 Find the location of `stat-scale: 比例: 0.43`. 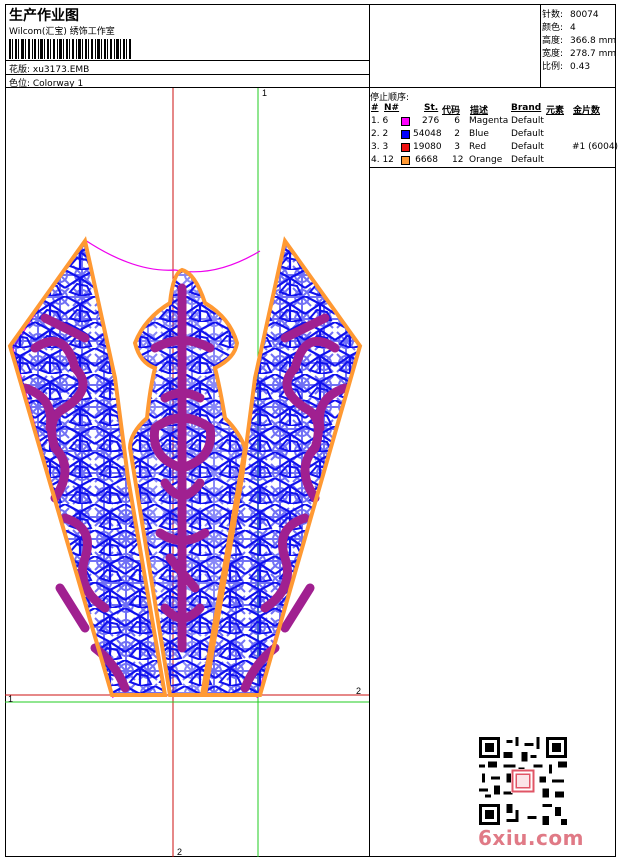

stat-scale: 比例: 0.43 is located at coordinates (566, 67).